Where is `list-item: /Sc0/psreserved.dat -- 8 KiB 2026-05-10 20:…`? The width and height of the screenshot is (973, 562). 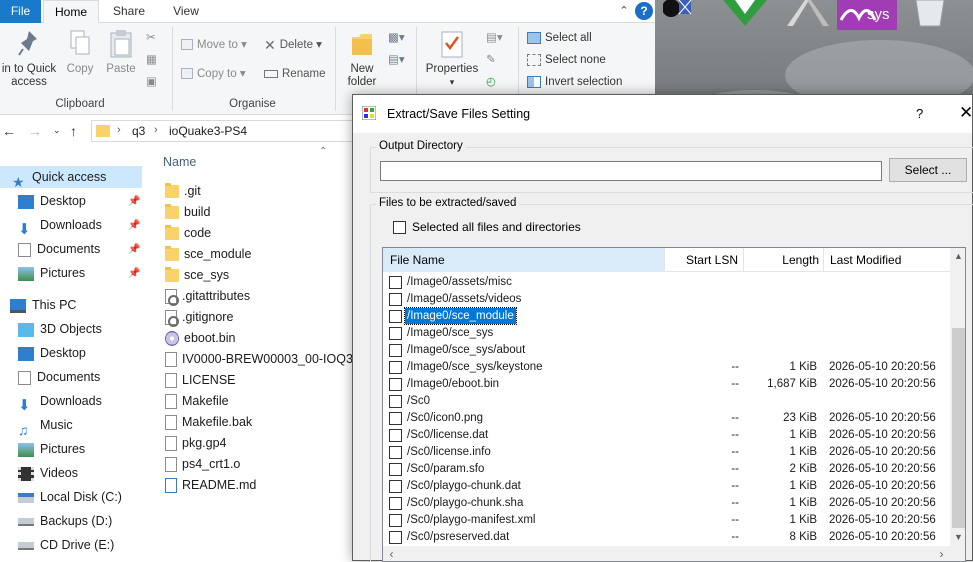 list-item: /Sc0/psreserved.dat -- 8 KiB 2026-05-10 20:… is located at coordinates (666, 537).